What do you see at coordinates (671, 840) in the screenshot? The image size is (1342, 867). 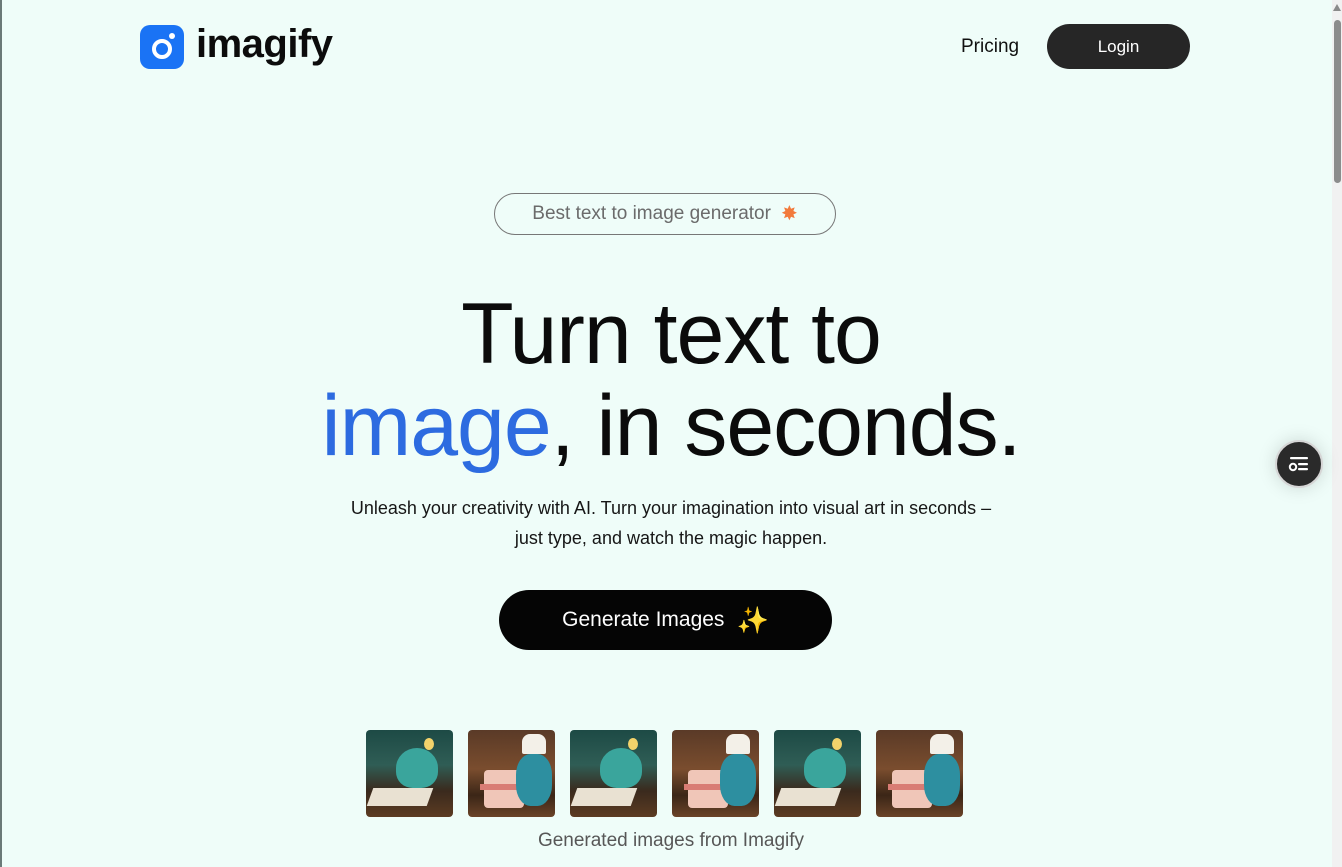 I see `gallery-caption: Generated images from Imagify` at bounding box center [671, 840].